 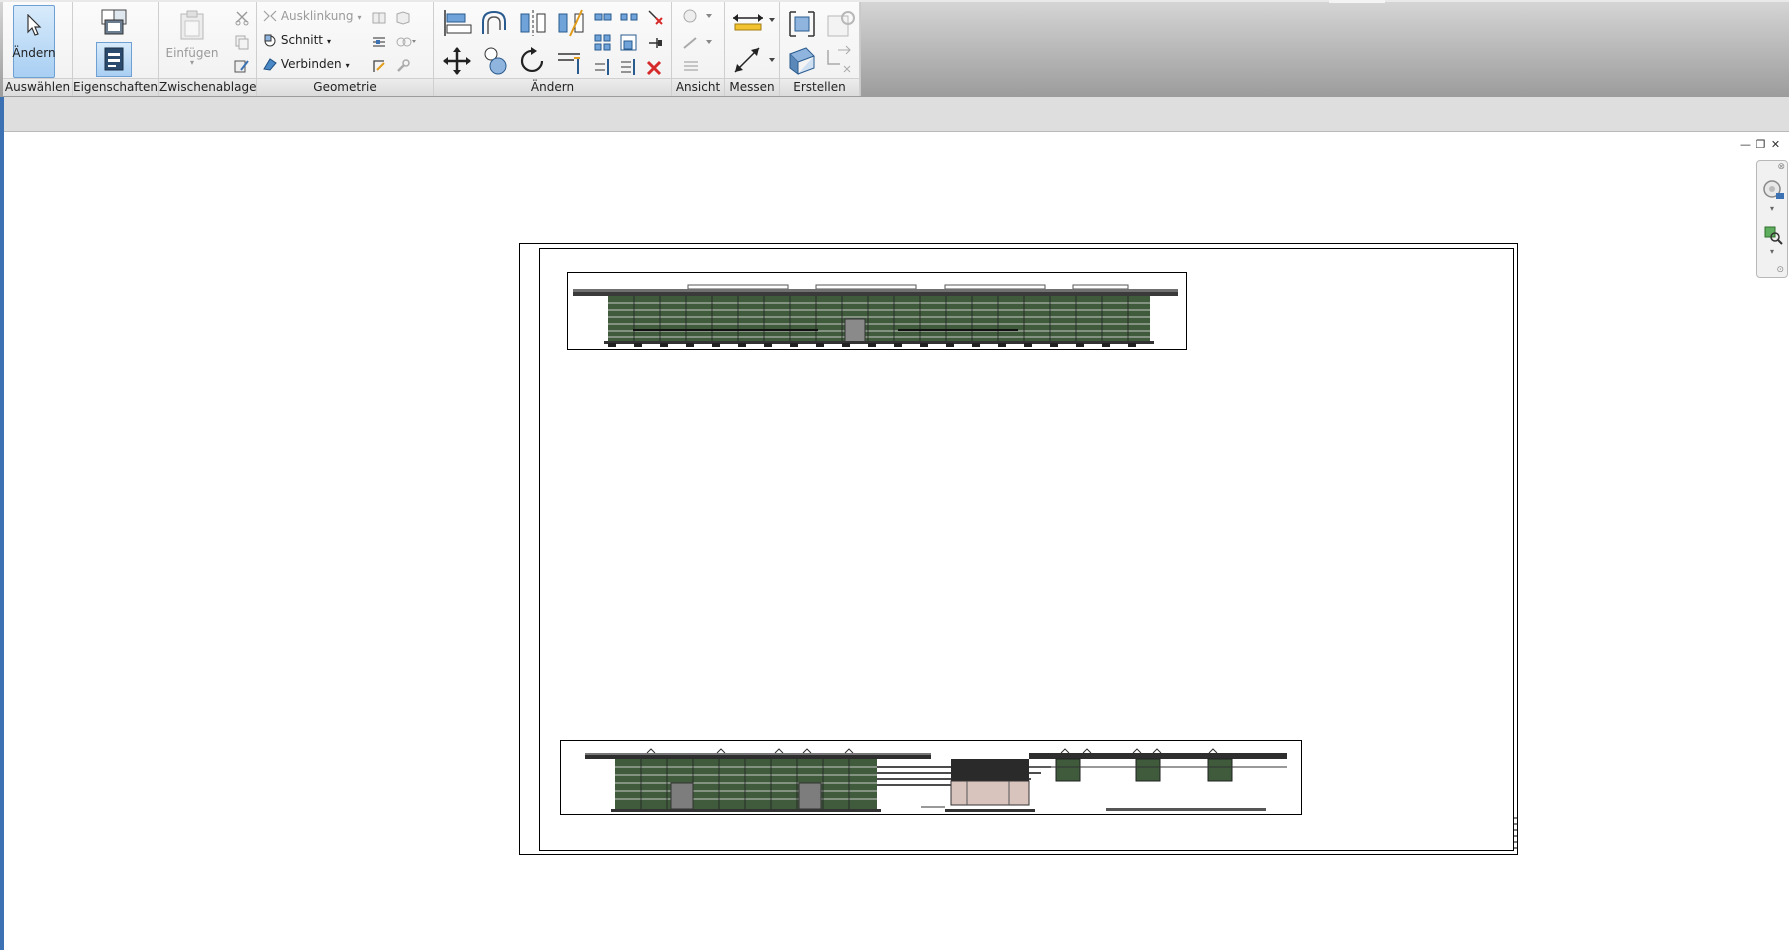 I want to click on move-icon, so click(x=457, y=61).